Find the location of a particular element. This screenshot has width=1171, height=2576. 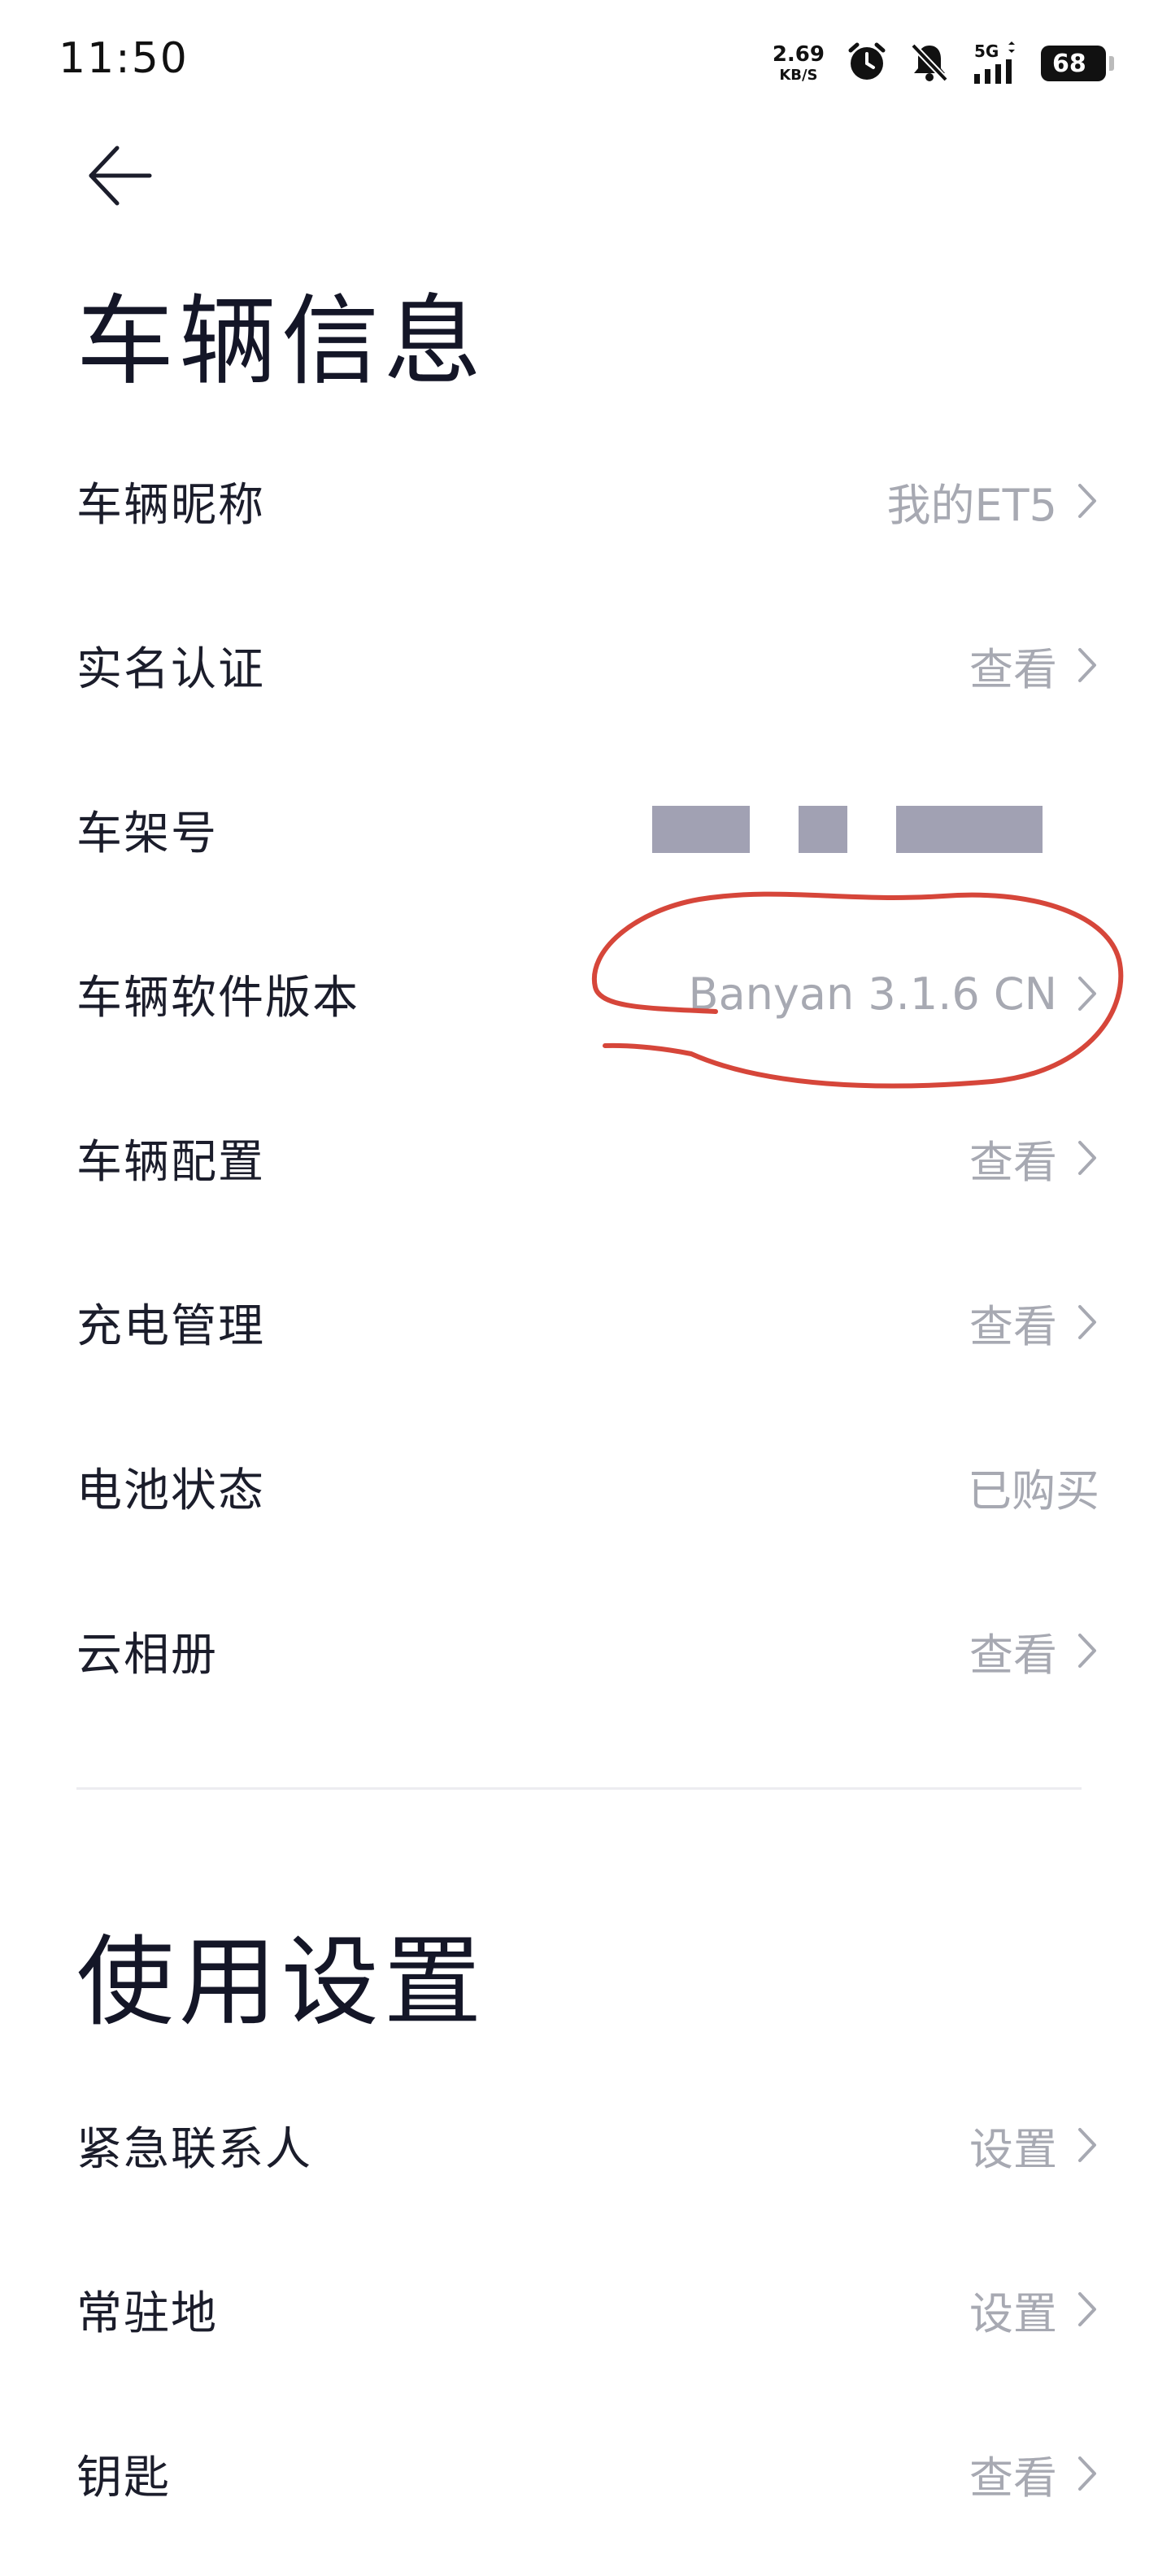

row-label: 车架号 is located at coordinates (147, 834).